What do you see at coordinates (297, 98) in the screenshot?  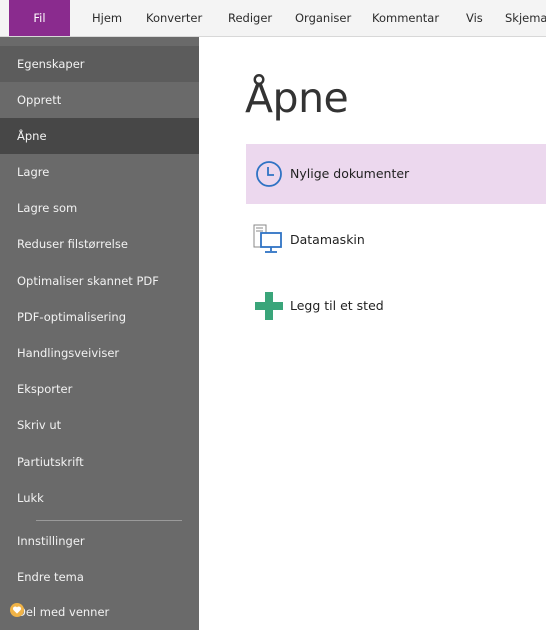 I see `page-title: Åpne` at bounding box center [297, 98].